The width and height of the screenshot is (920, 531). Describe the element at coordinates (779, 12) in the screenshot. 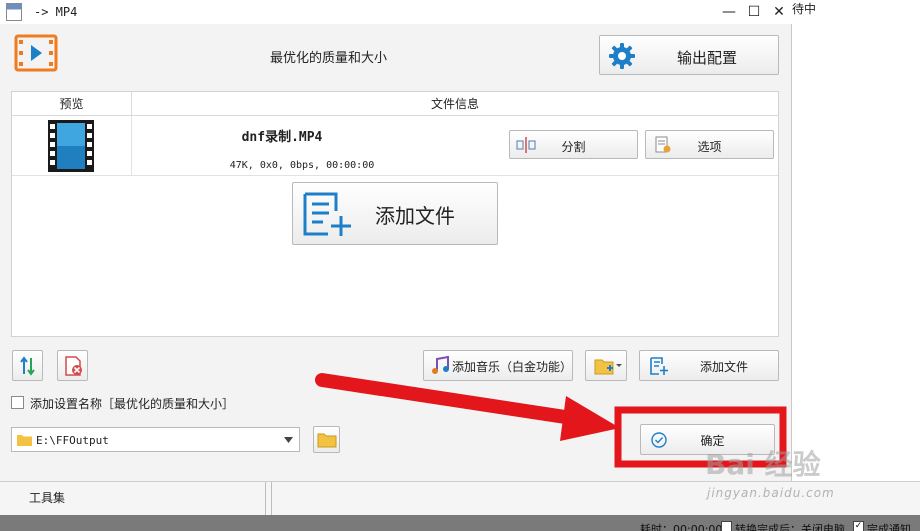

I see `close-button: ✕` at that location.